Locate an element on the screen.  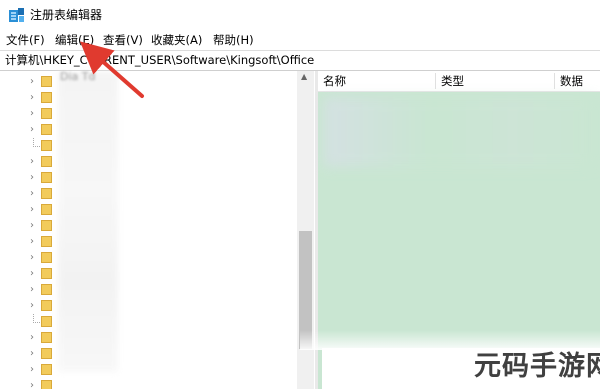
column-data: 数据 is located at coordinates (571, 81).